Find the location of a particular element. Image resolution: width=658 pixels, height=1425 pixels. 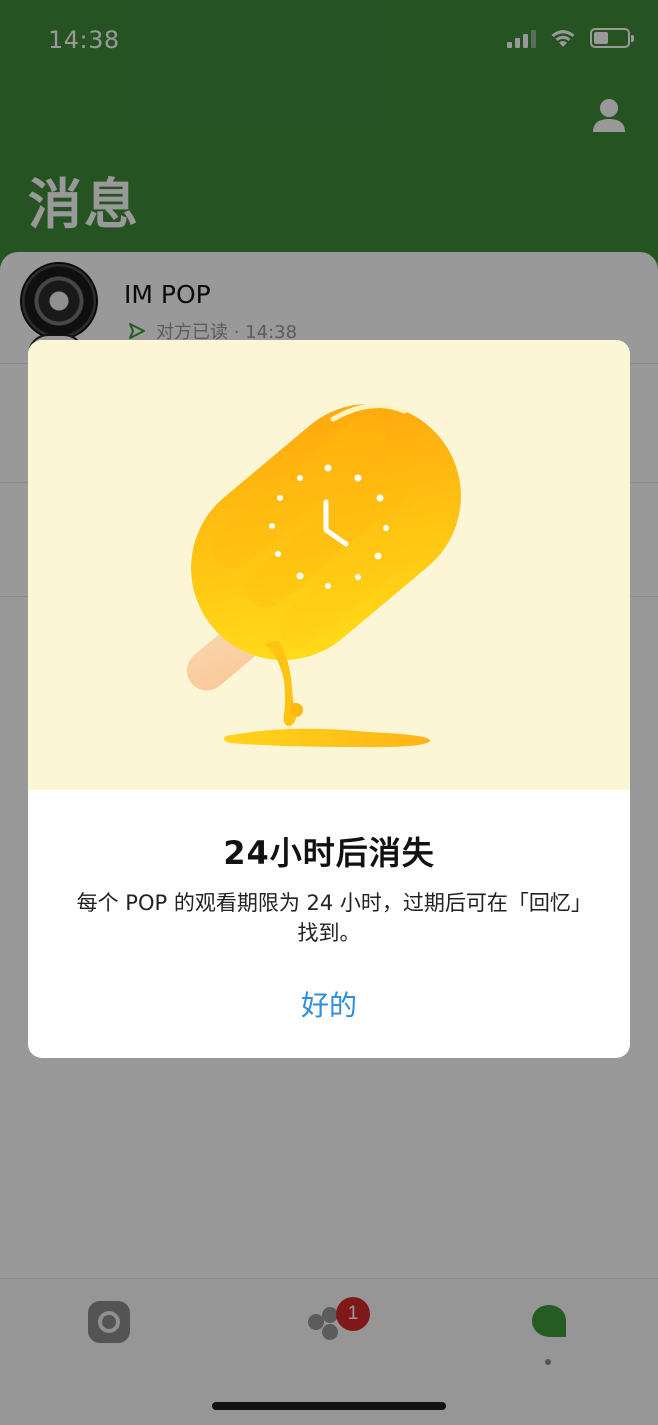

dialog-message: 每个 POP 的观看期限为 24 小时，过期后可在「回忆」找到。 is located at coordinates (329, 918).